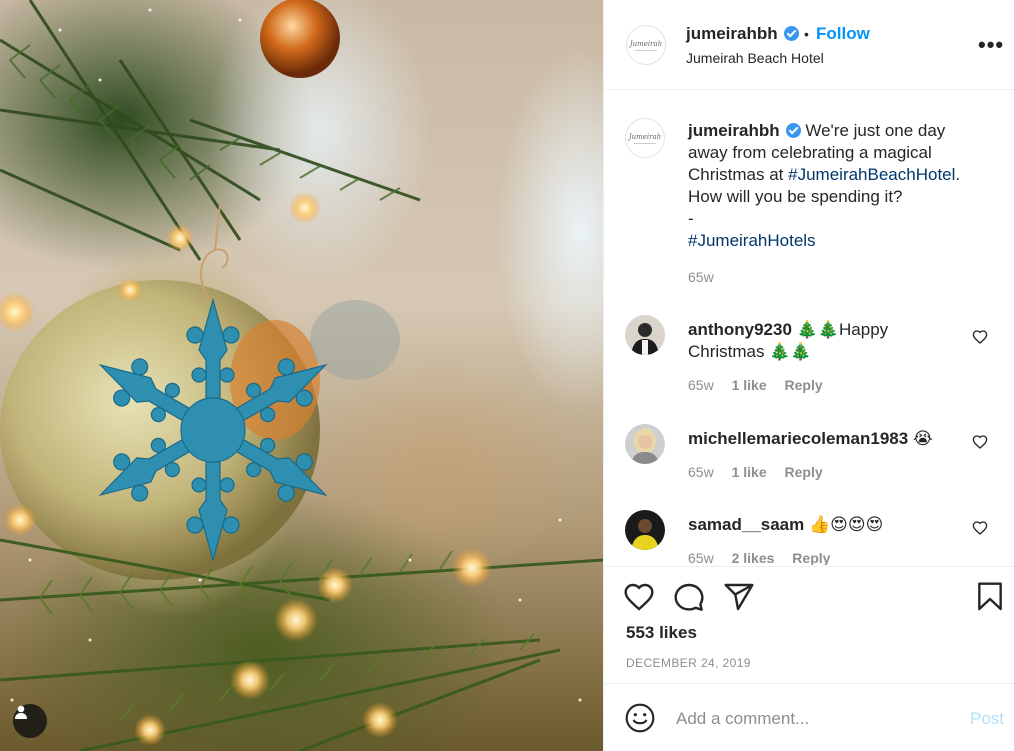 This screenshot has width=1014, height=751. What do you see at coordinates (639, 597) in the screenshot?
I see `like-heart-icon` at bounding box center [639, 597].